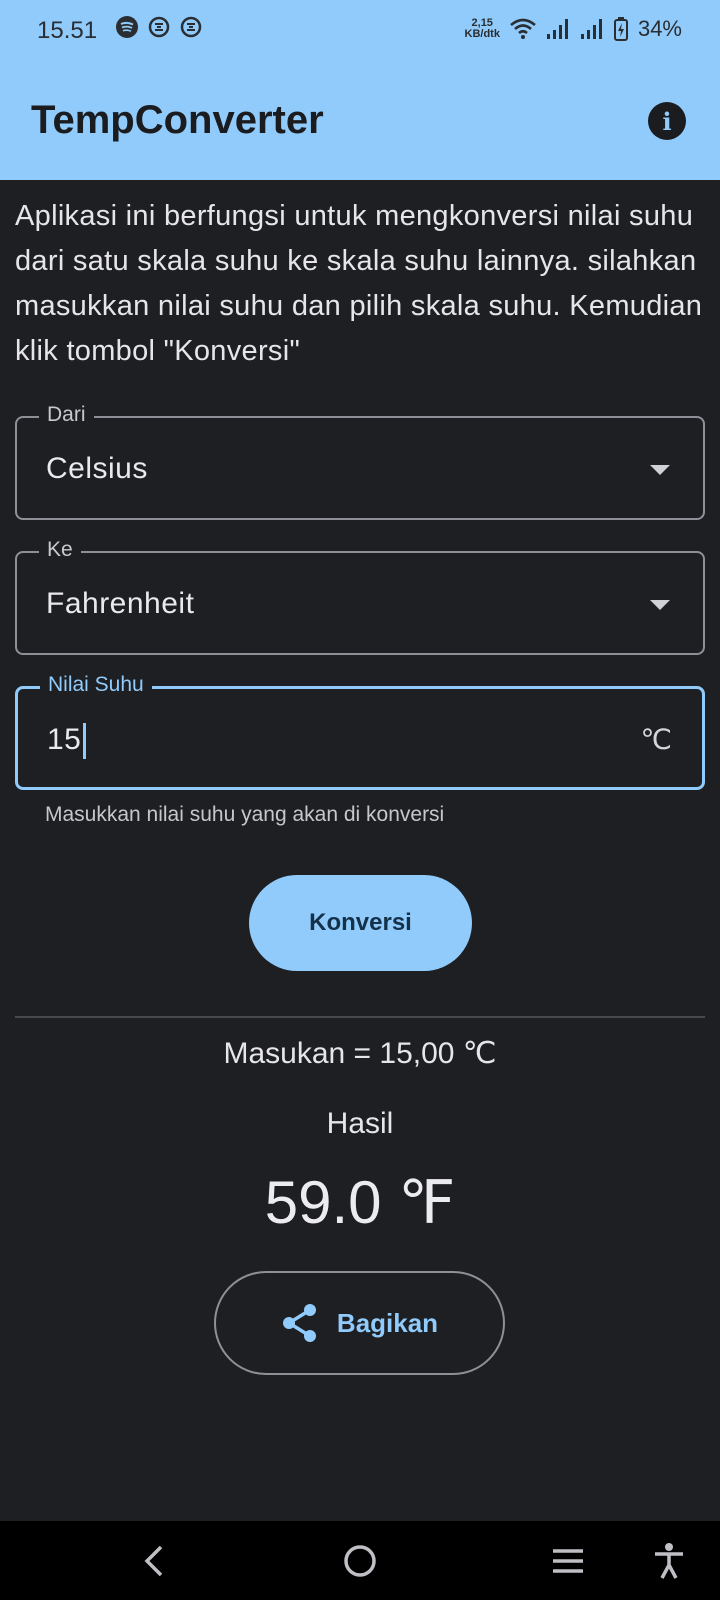 This screenshot has height=1600, width=720. What do you see at coordinates (360, 731) in the screenshot?
I see `temperature-input: Nilai Suhu 15 ℃` at bounding box center [360, 731].